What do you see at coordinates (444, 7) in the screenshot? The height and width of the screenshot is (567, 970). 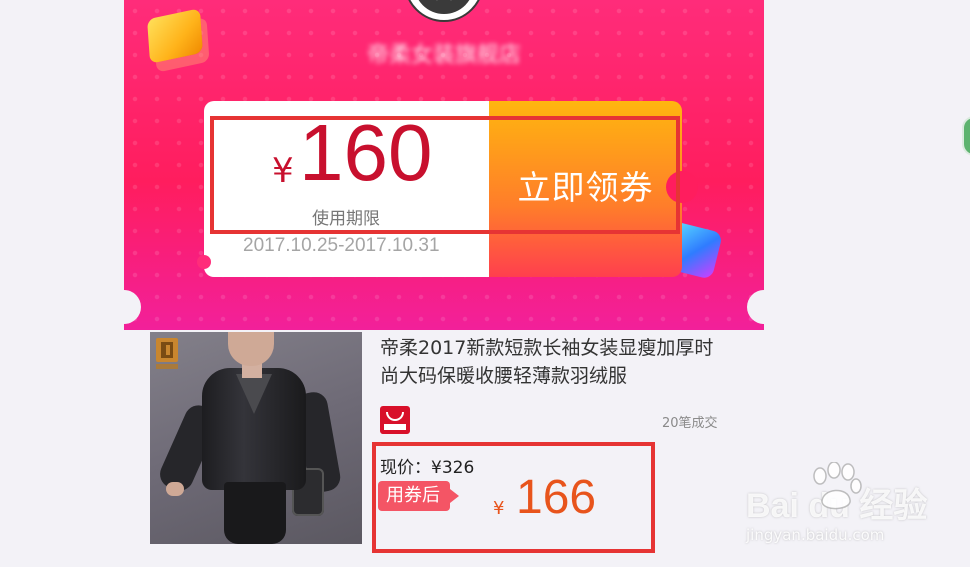 I see `shop-avatar-text: 帝柔` at bounding box center [444, 7].